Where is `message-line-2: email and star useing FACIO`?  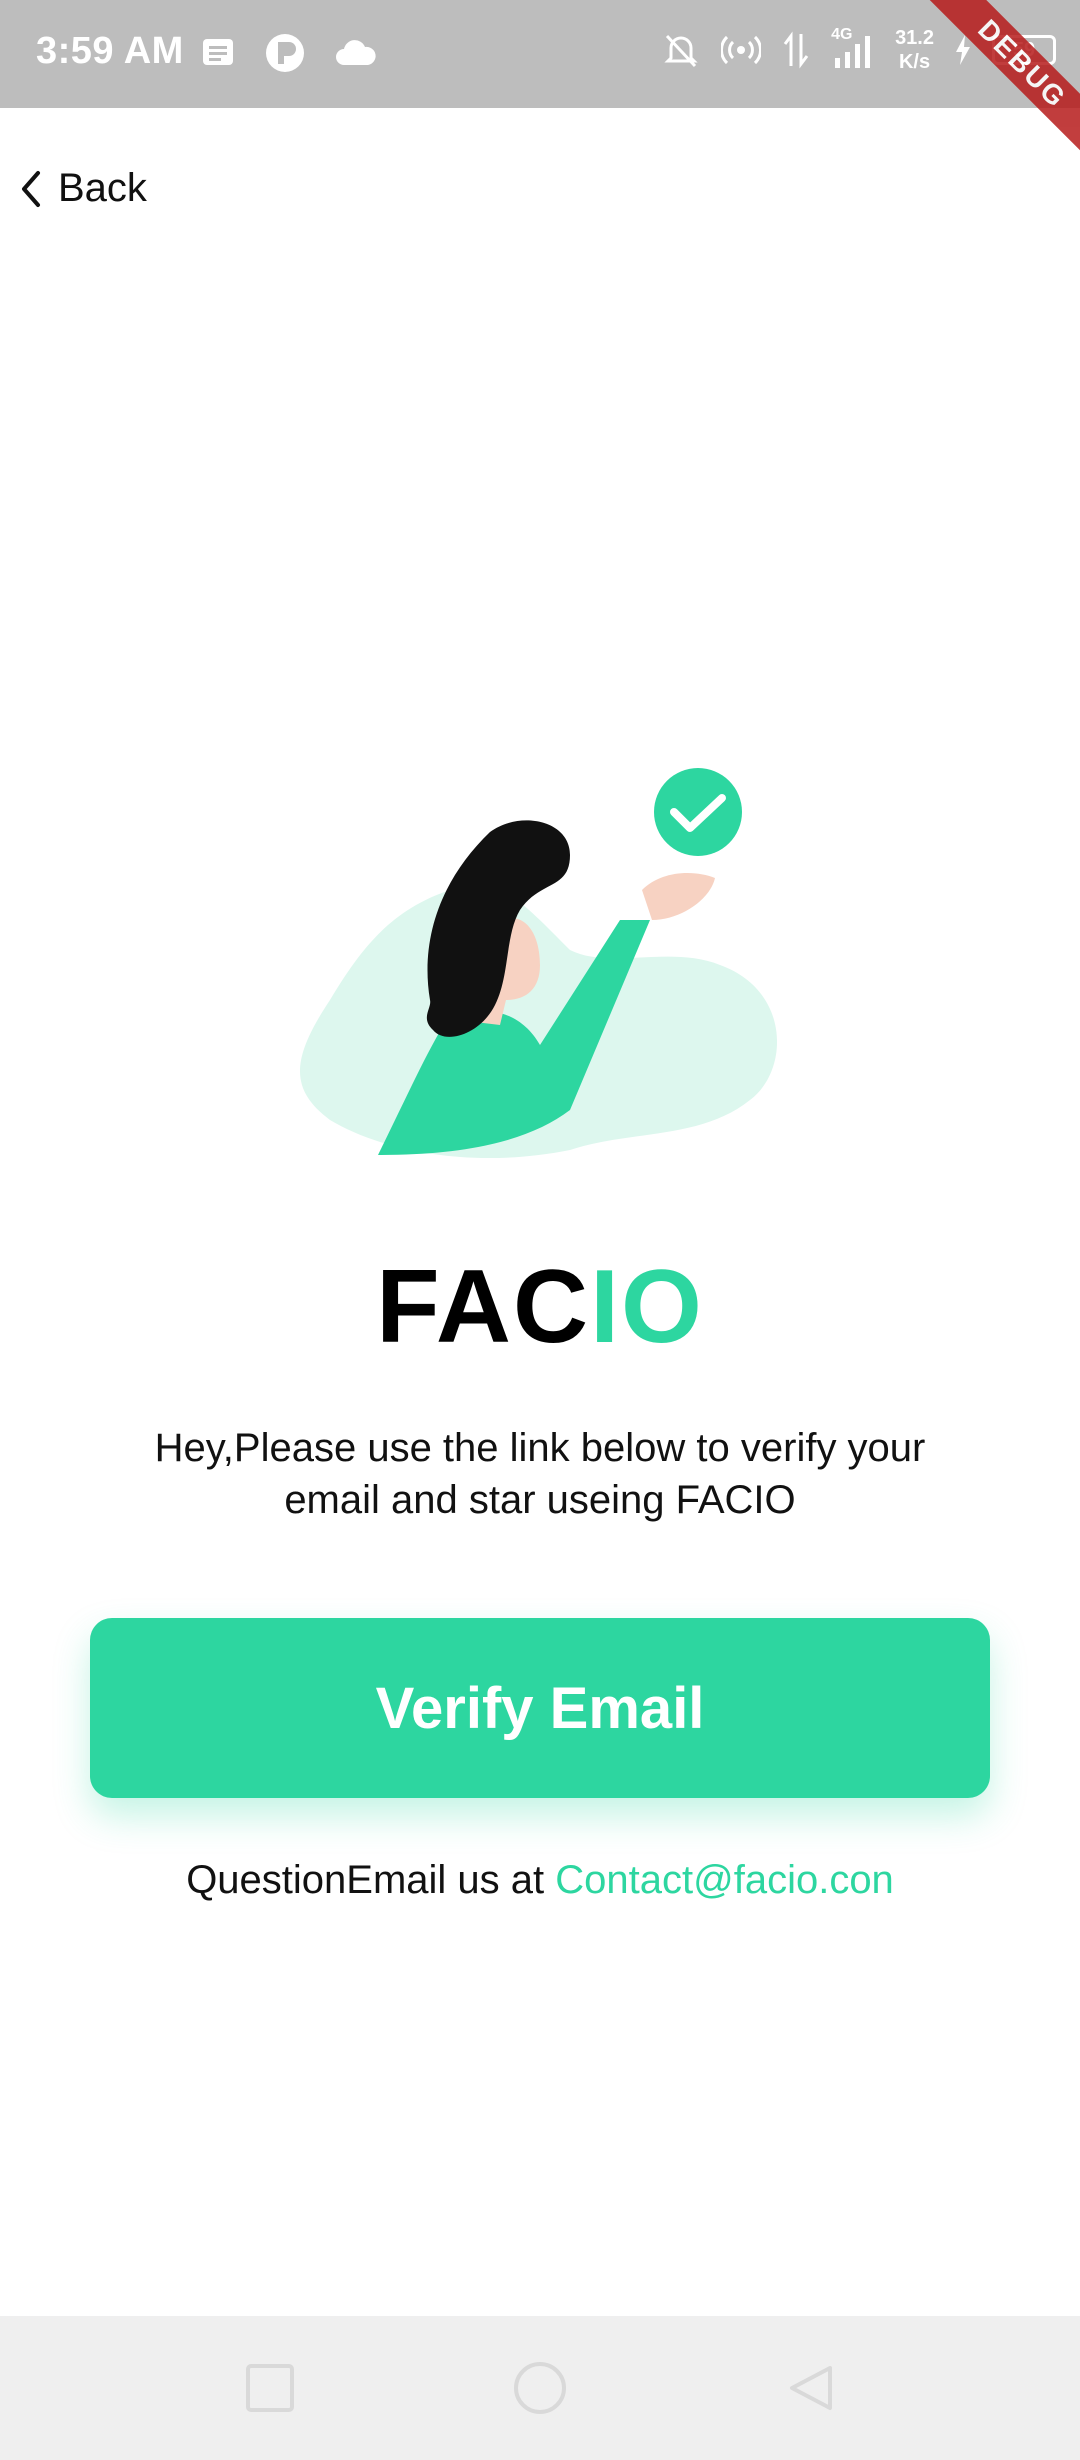
message-line-2: email and star useing FACIO is located at coordinates (540, 1500).